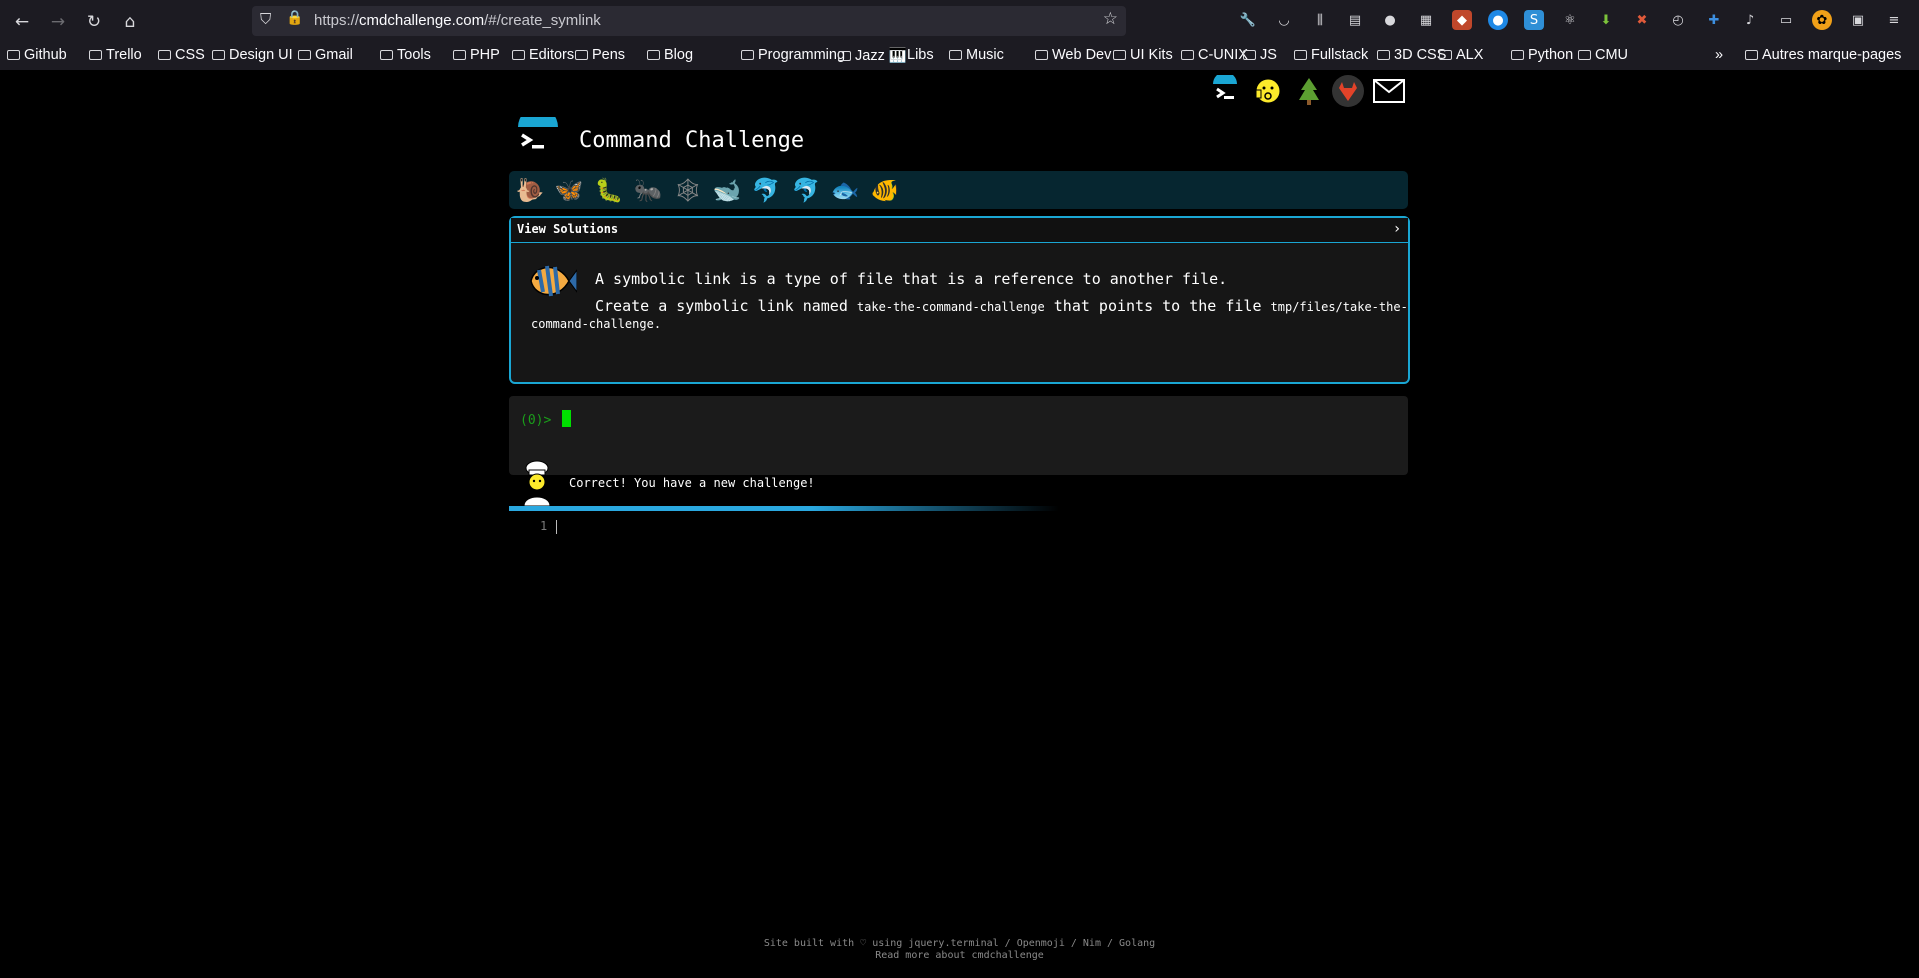 The image size is (1919, 978). Describe the element at coordinates (1390, 20) in the screenshot. I see `account-icon: ●` at that location.